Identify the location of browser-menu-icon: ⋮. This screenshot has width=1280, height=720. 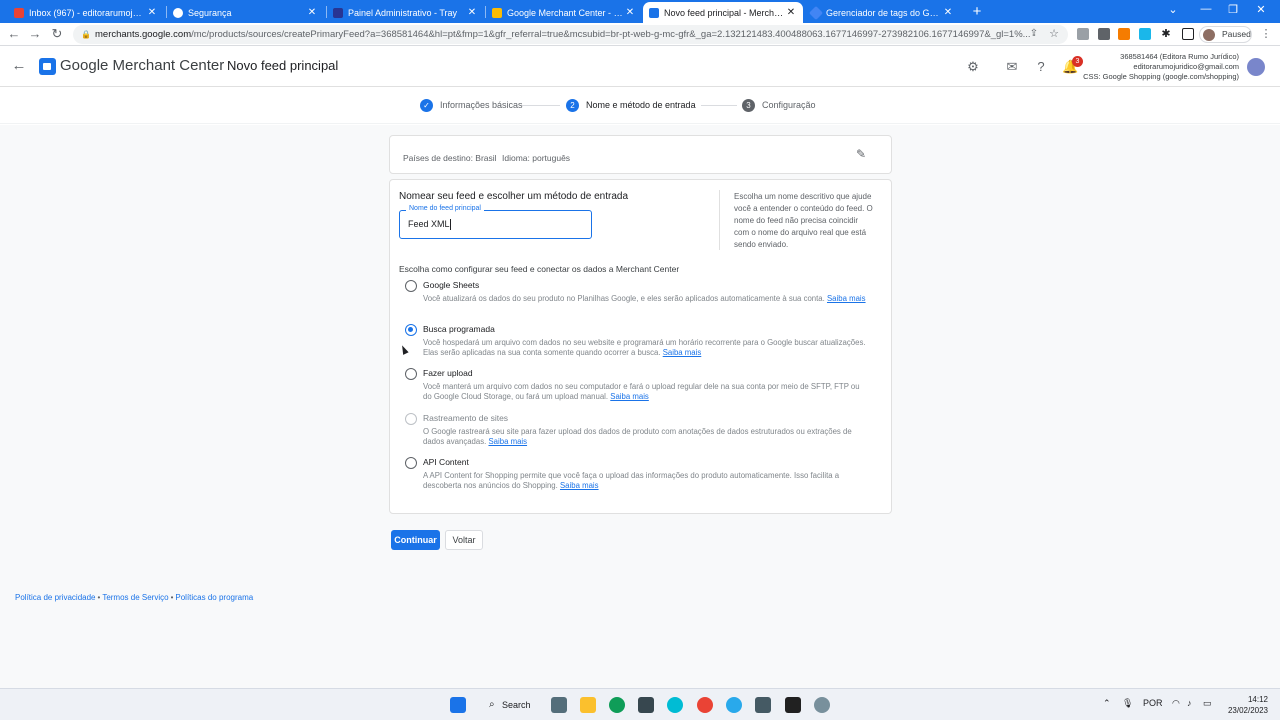
(1266, 34).